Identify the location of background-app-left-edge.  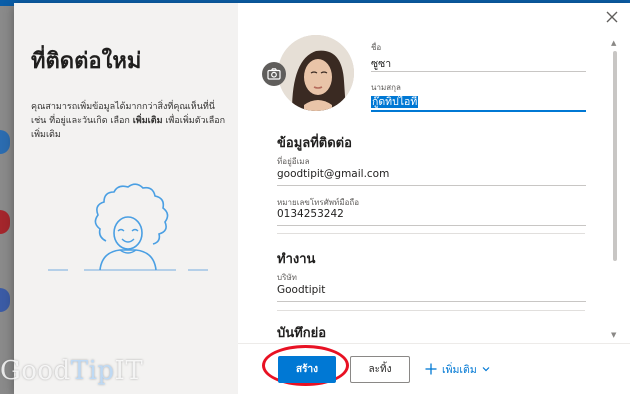
(7, 200).